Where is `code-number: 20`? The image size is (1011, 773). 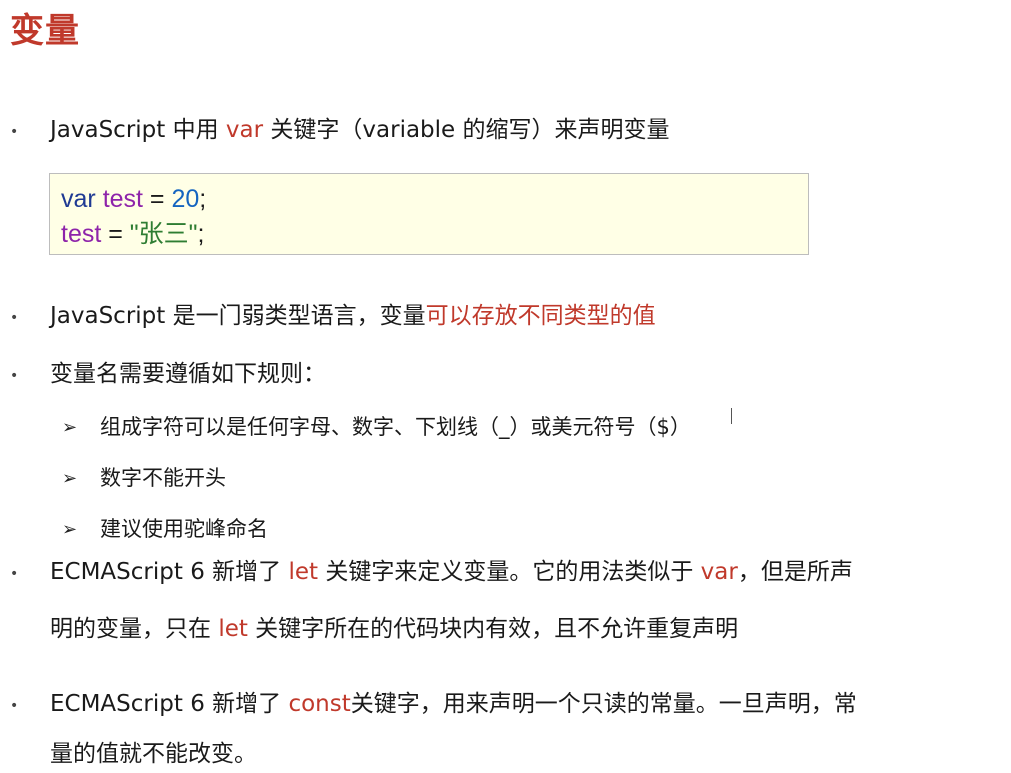 code-number: 20 is located at coordinates (185, 199).